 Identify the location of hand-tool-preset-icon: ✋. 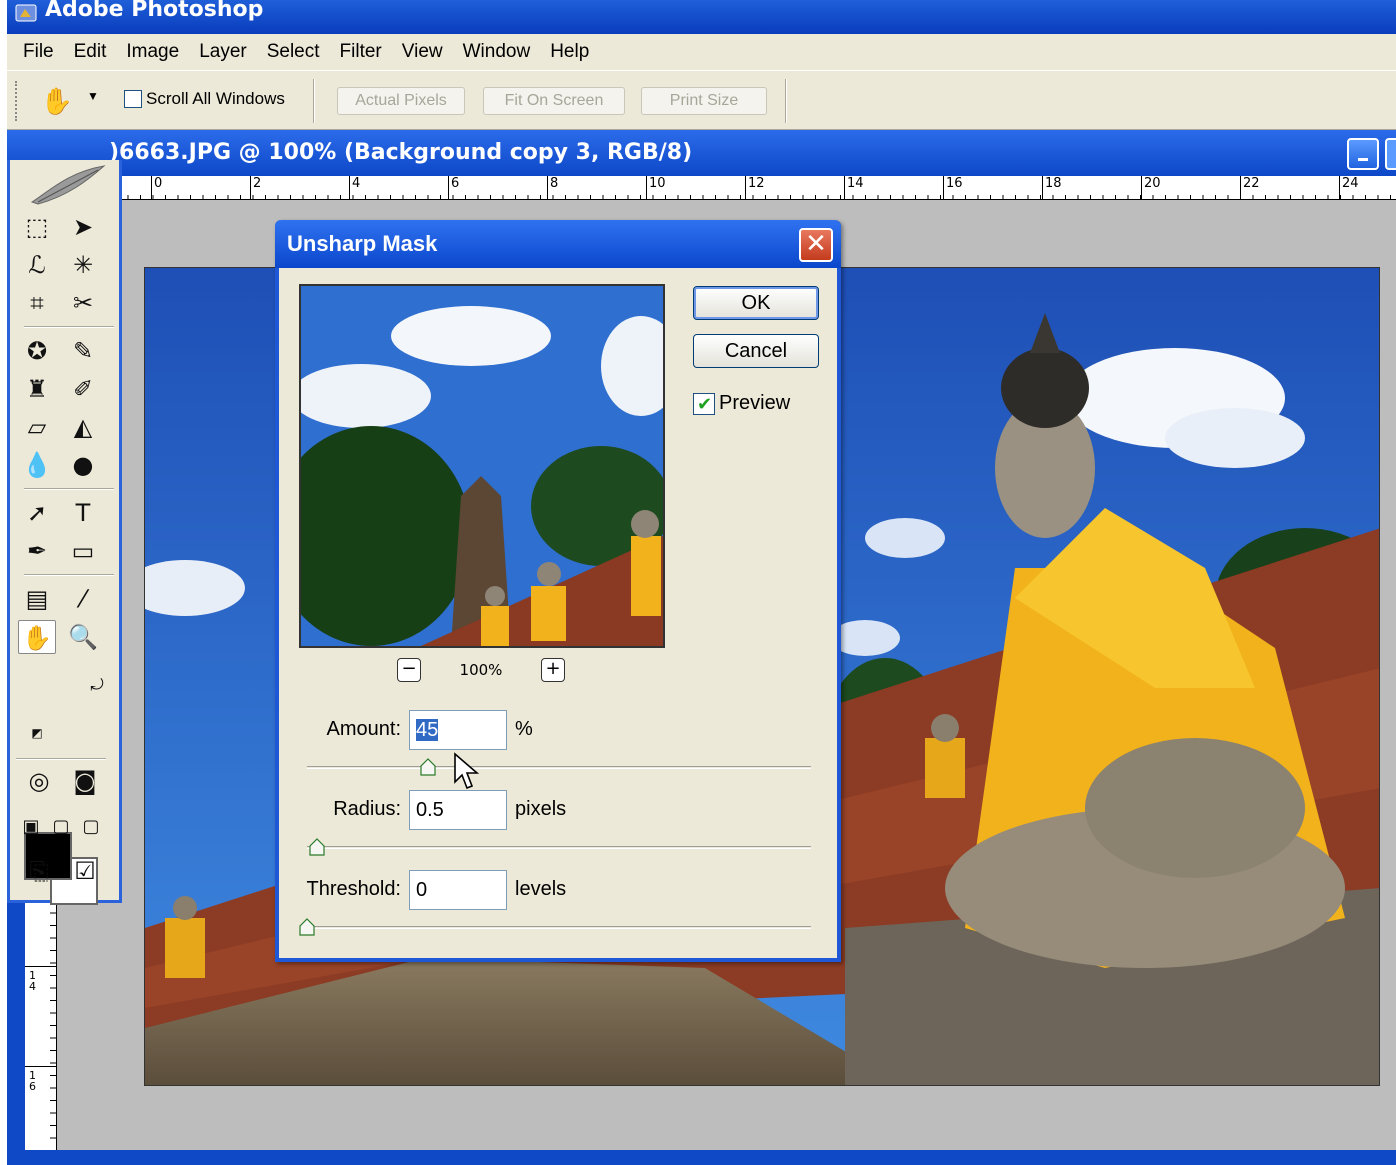
(57, 101).